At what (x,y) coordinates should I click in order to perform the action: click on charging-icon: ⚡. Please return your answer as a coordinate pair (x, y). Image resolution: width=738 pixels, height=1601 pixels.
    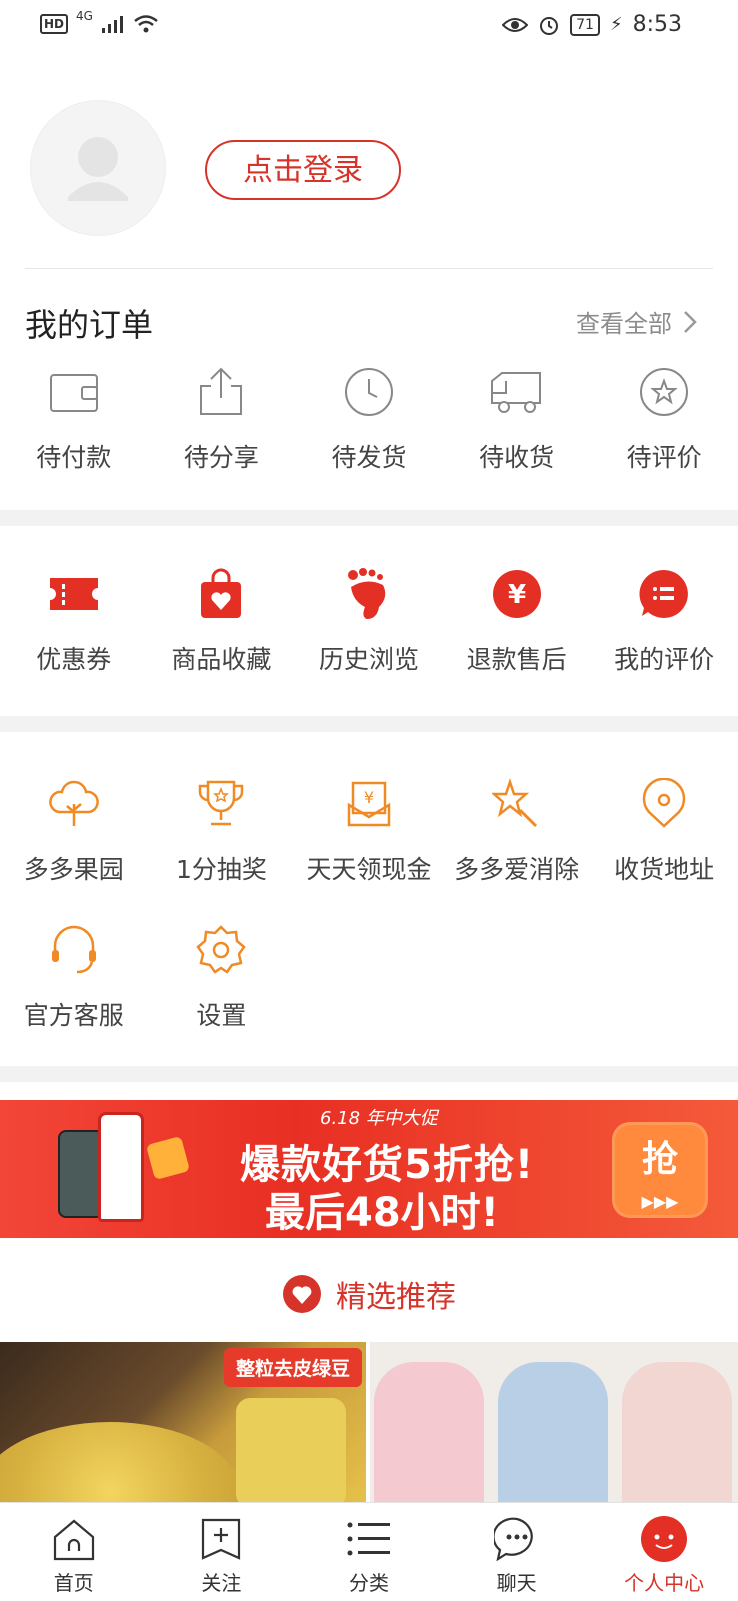
    Looking at the image, I should click on (616, 24).